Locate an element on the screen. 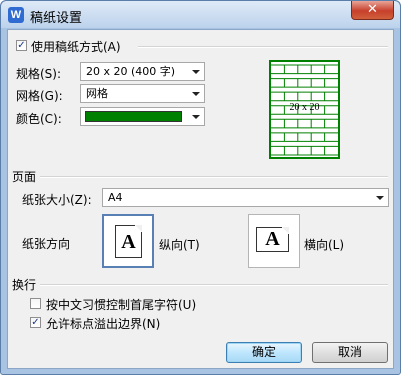 The height and width of the screenshot is (377, 403). line-break-section-heading: 换行 is located at coordinates (24, 285).